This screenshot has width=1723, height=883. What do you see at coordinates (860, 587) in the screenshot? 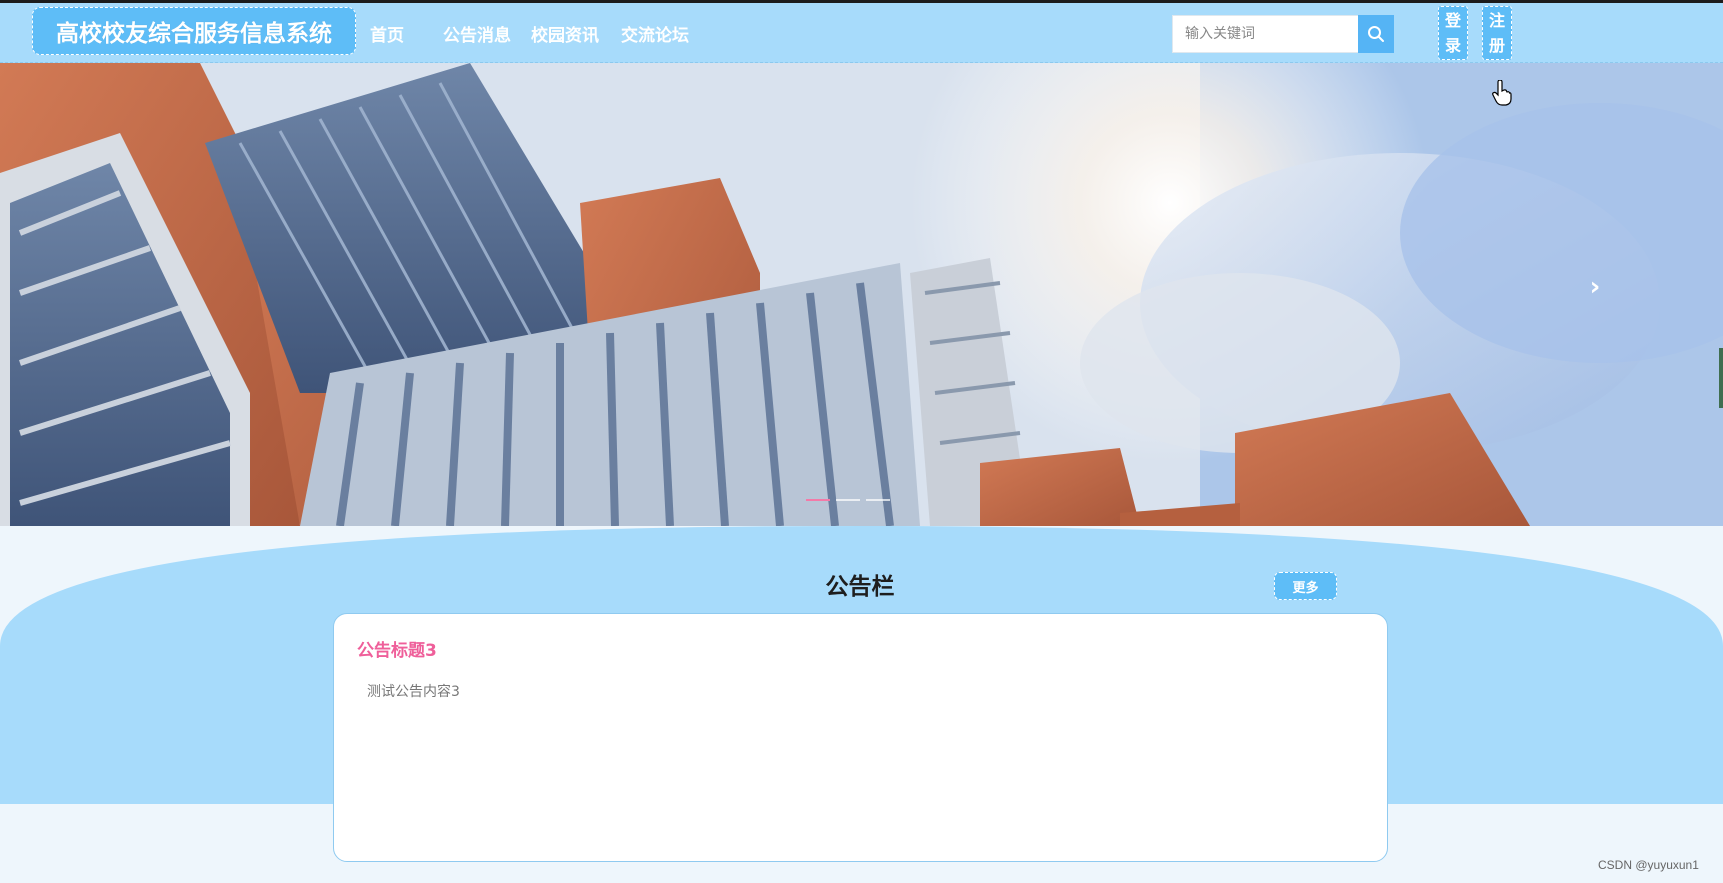
I see `notice-section-title: 公告栏` at bounding box center [860, 587].